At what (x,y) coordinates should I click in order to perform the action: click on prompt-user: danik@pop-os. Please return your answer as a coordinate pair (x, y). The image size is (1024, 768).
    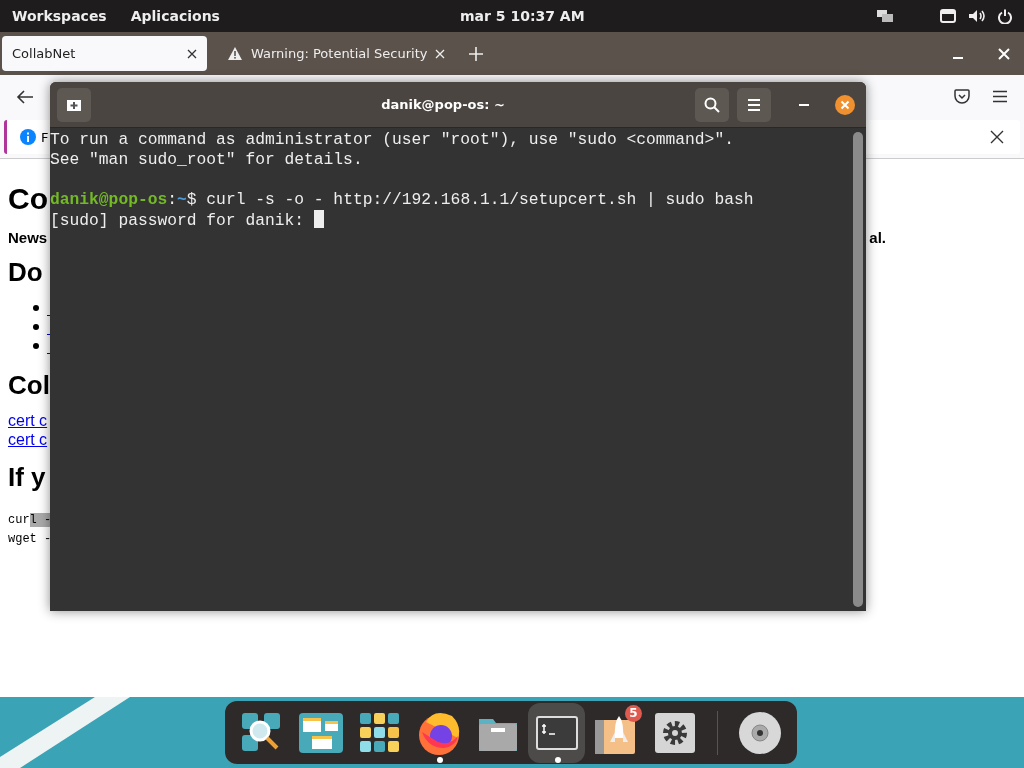
    Looking at the image, I should click on (109, 199).